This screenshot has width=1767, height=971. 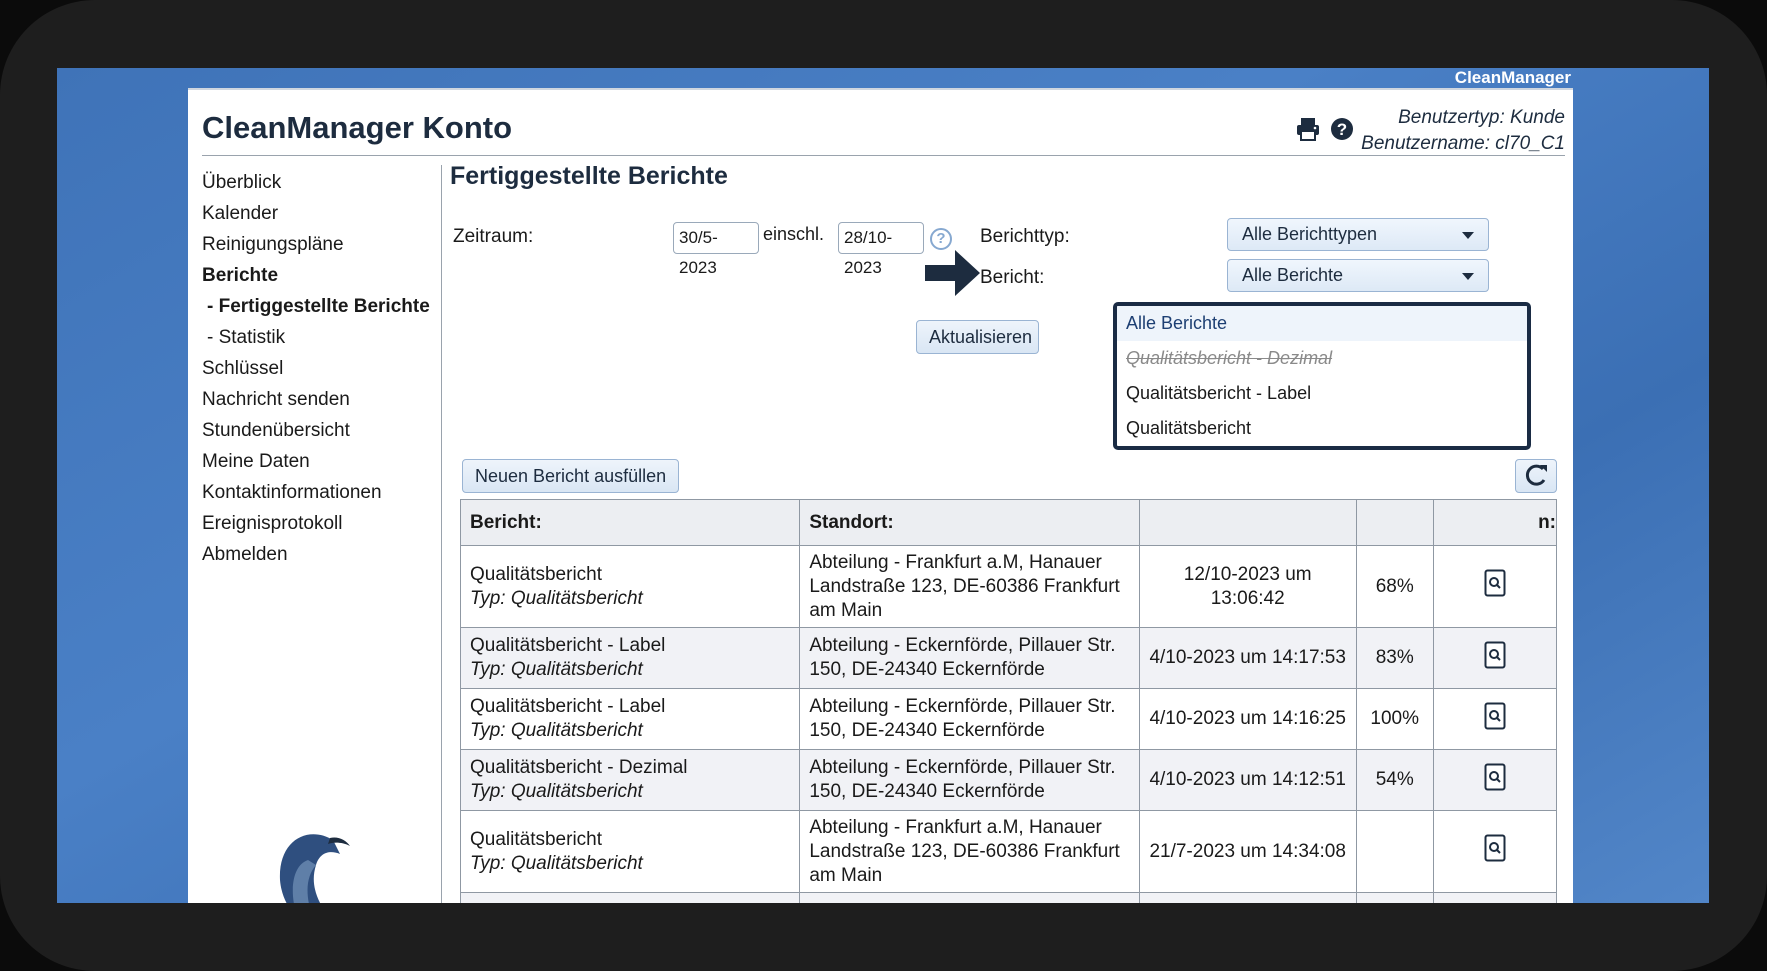 I want to click on date-cell: 12/10-2023 um 13:06:42, so click(x=1247, y=586).